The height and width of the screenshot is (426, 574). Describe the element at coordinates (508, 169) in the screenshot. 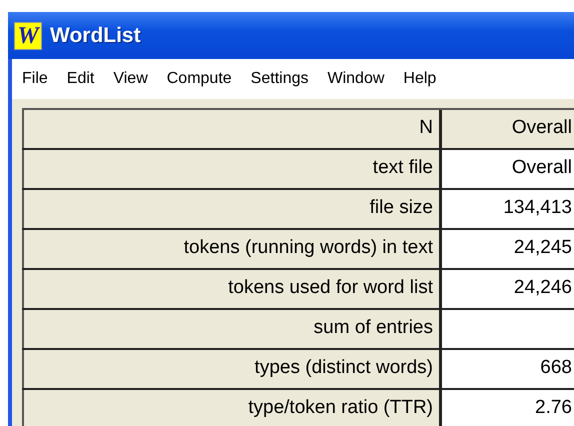

I see `table-cell: Overall` at that location.